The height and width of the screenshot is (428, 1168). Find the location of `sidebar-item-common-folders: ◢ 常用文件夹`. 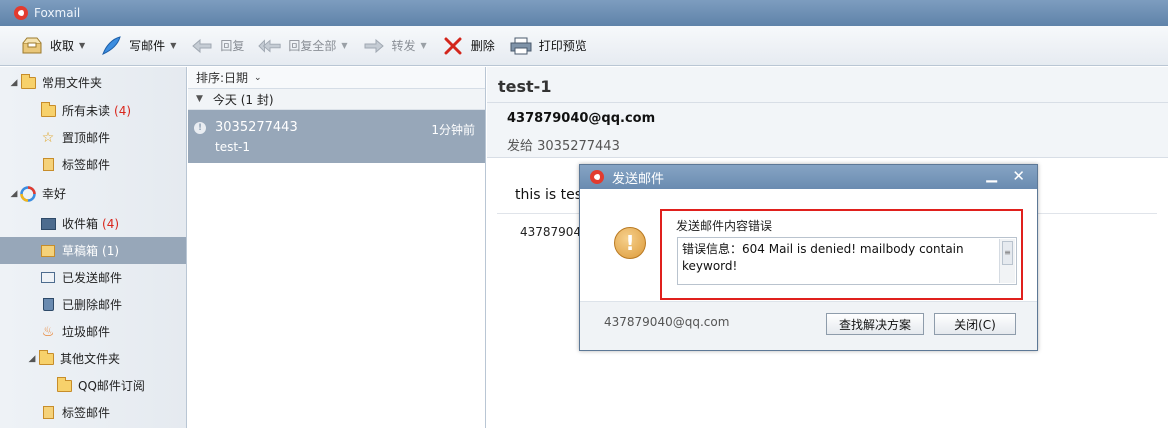

sidebar-item-common-folders: ◢ 常用文件夹 is located at coordinates (93, 82).